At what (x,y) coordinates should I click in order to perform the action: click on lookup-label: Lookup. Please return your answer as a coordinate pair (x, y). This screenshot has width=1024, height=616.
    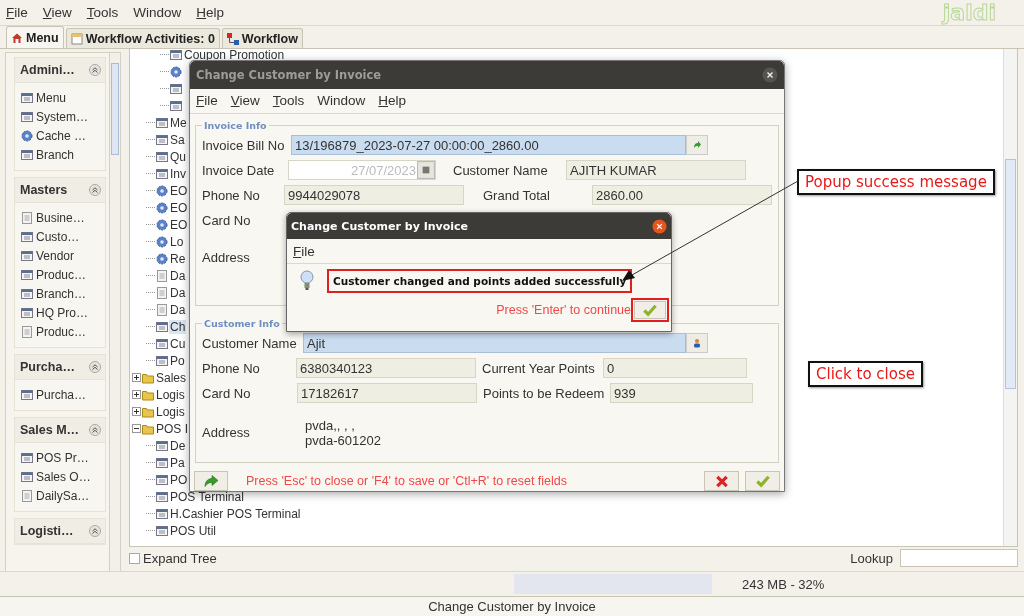
    Looking at the image, I should click on (871, 558).